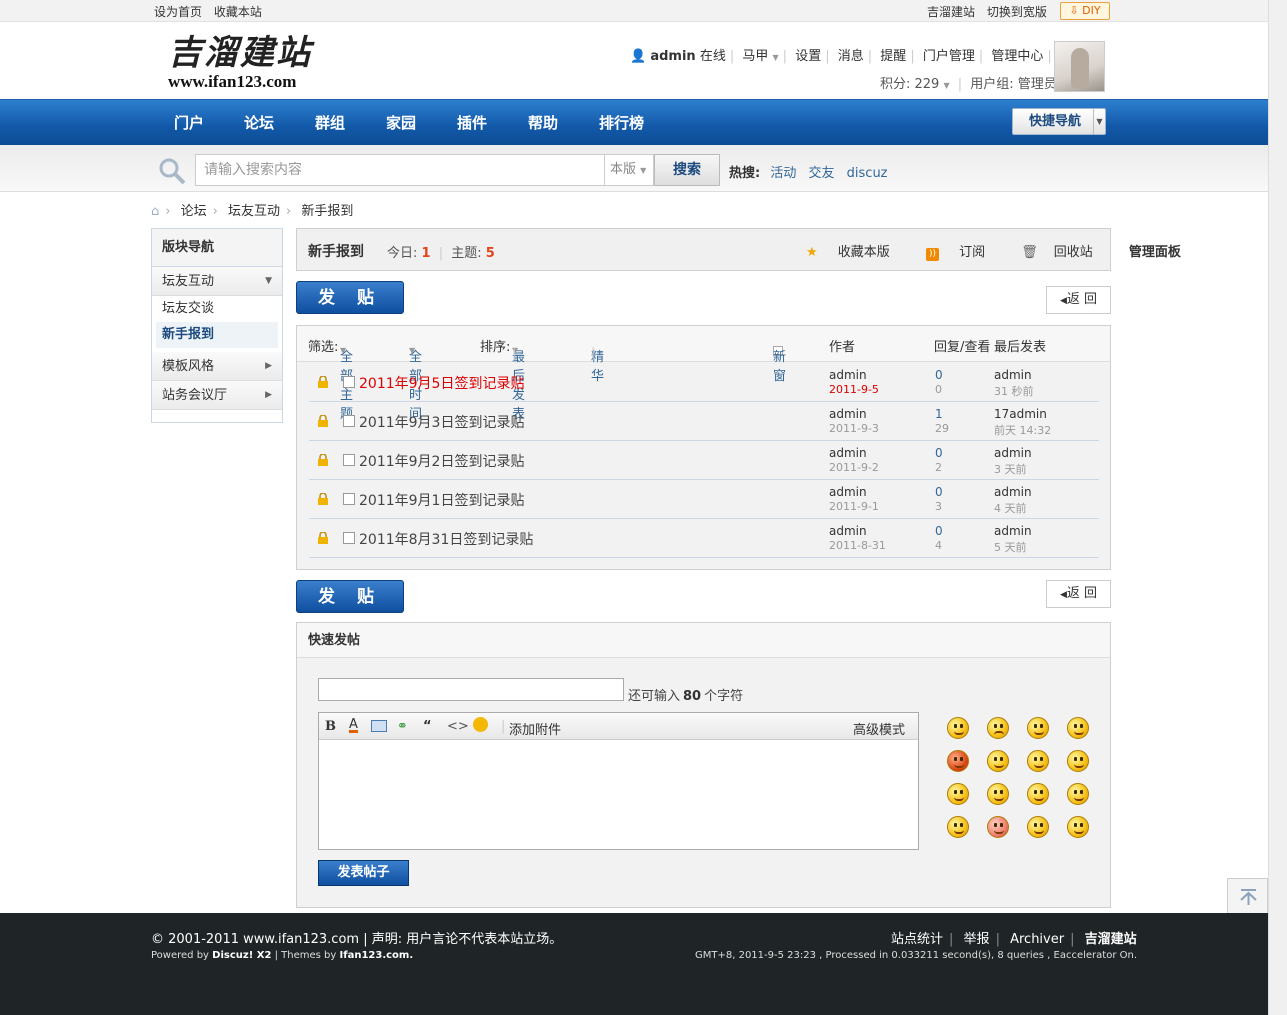  I want to click on reminders-link: 提醒, so click(893, 56).